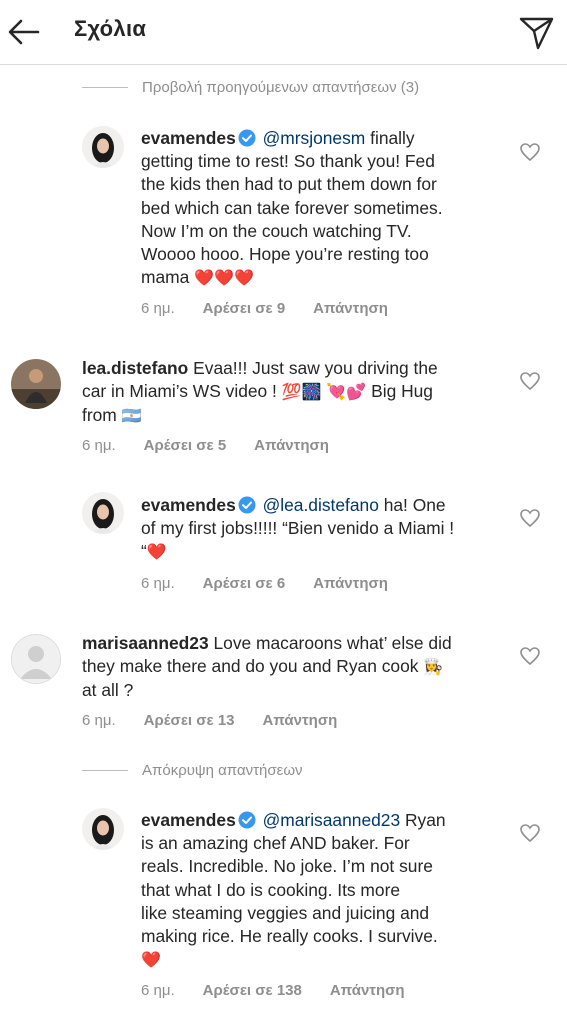 The height and width of the screenshot is (1024, 567). Describe the element at coordinates (250, 666) in the screenshot. I see `text-line: they make there and do you and Ryan cook` at that location.